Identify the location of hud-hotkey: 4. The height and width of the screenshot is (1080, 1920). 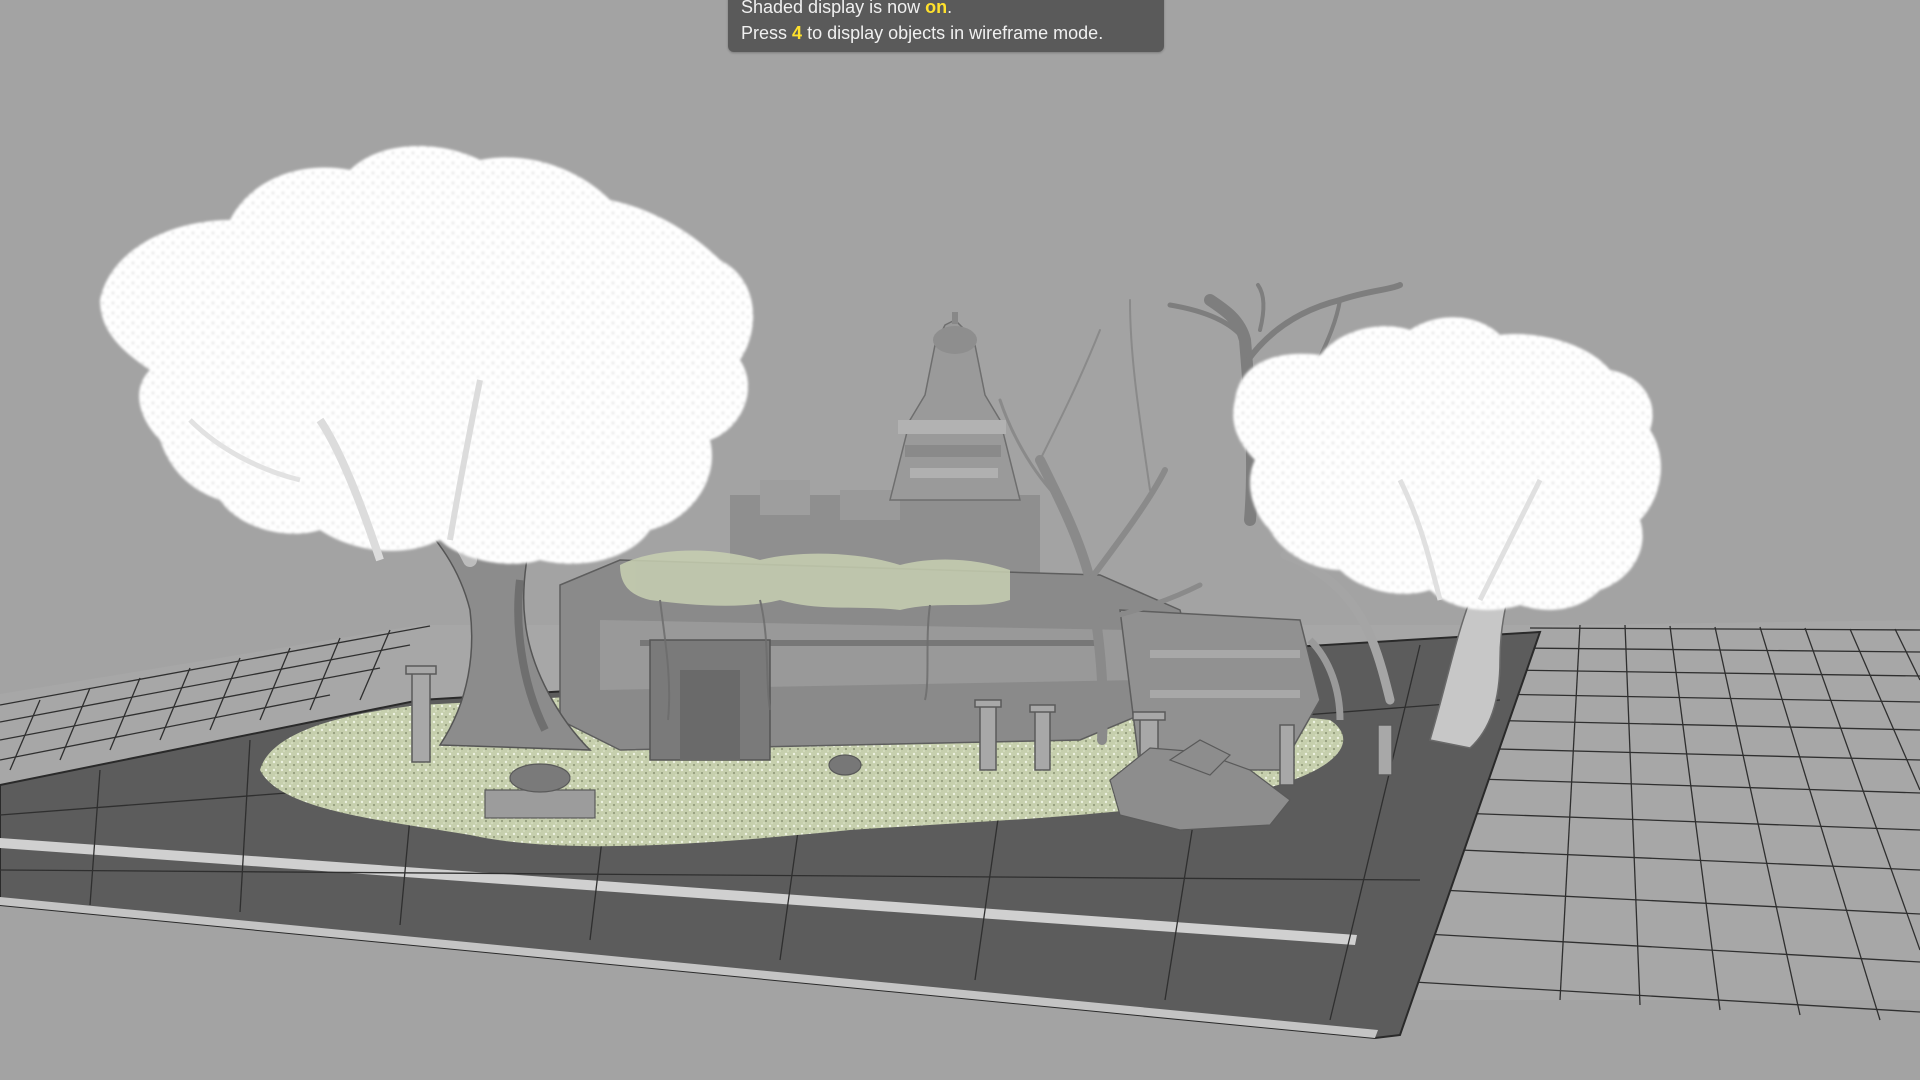
(797, 33).